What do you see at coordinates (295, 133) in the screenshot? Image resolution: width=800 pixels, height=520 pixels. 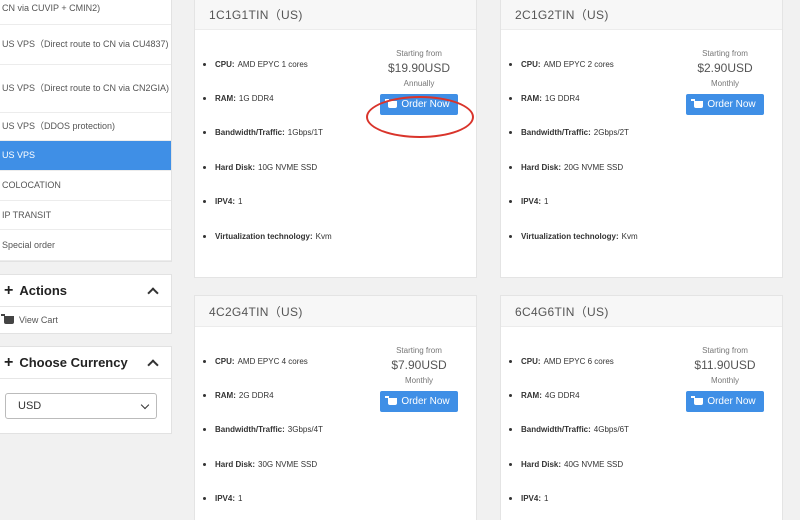 I see `spec-bandwidth: Bandwidth/Traffic: 1Gbps/1T` at bounding box center [295, 133].